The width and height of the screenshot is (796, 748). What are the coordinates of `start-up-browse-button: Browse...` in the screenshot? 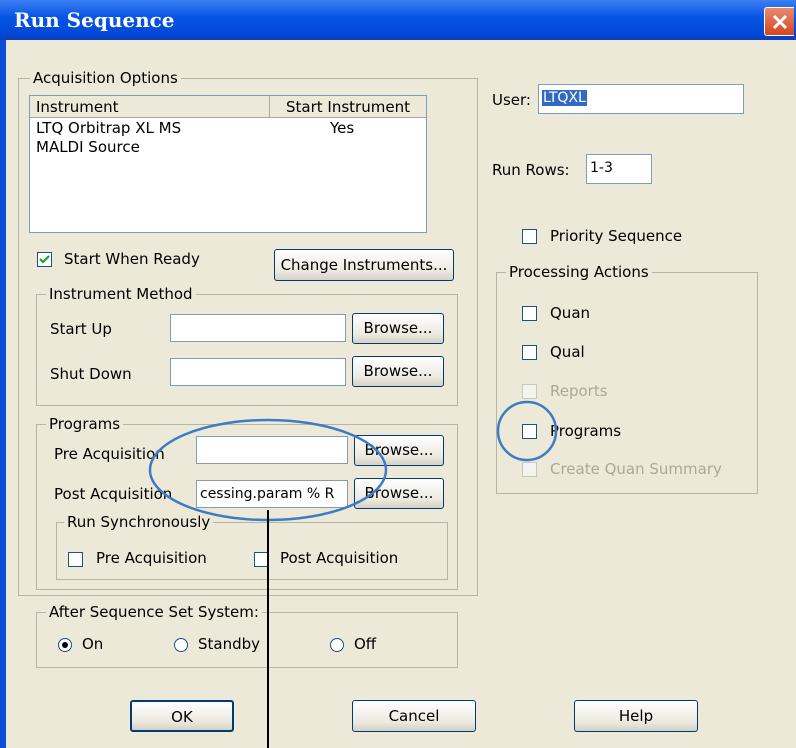 It's located at (398, 328).